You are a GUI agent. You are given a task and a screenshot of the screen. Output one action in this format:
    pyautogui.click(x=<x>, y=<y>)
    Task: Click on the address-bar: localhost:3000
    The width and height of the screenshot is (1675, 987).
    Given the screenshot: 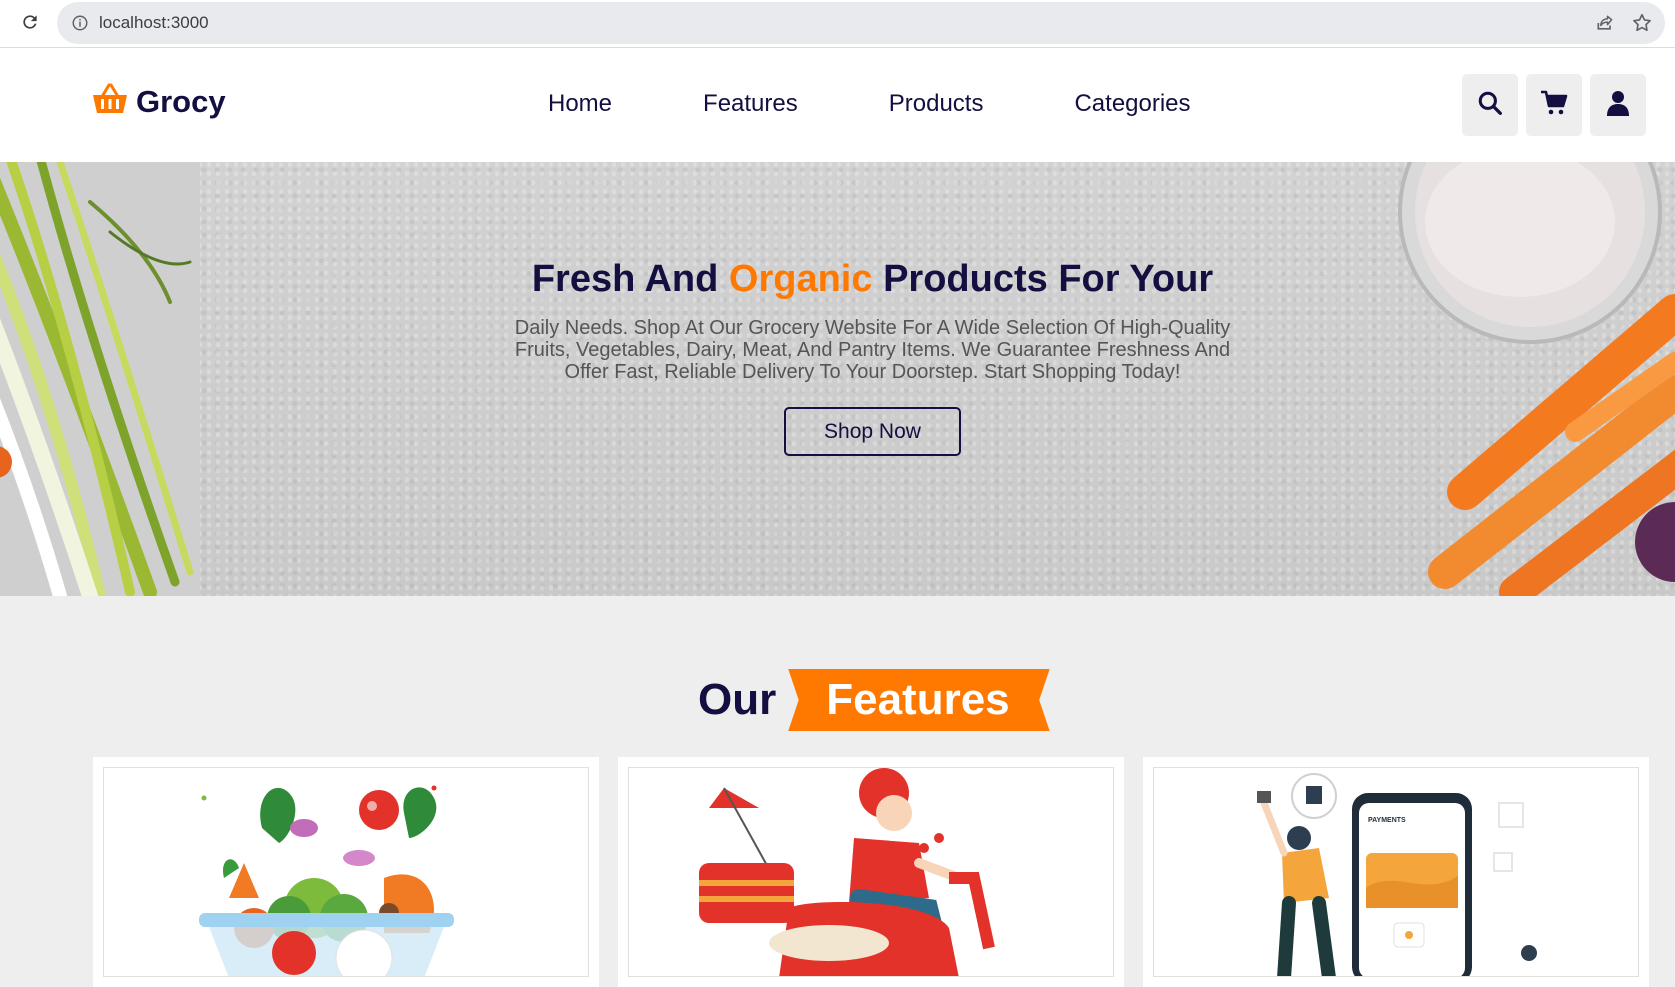 What is the action you would take?
    pyautogui.click(x=861, y=23)
    